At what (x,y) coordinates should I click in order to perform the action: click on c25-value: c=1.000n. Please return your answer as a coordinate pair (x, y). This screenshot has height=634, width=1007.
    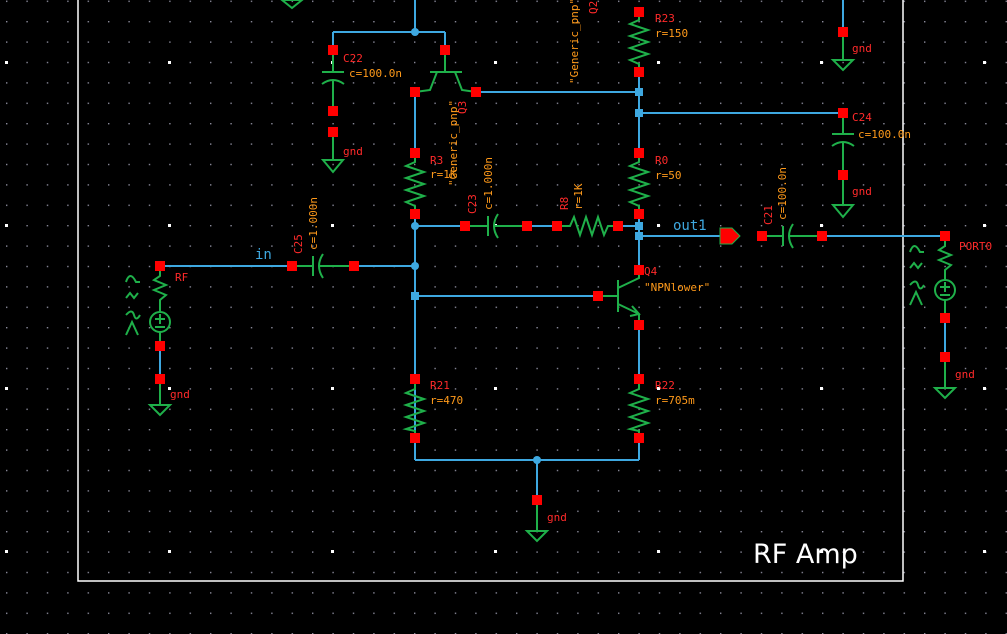
    Looking at the image, I should click on (313, 223).